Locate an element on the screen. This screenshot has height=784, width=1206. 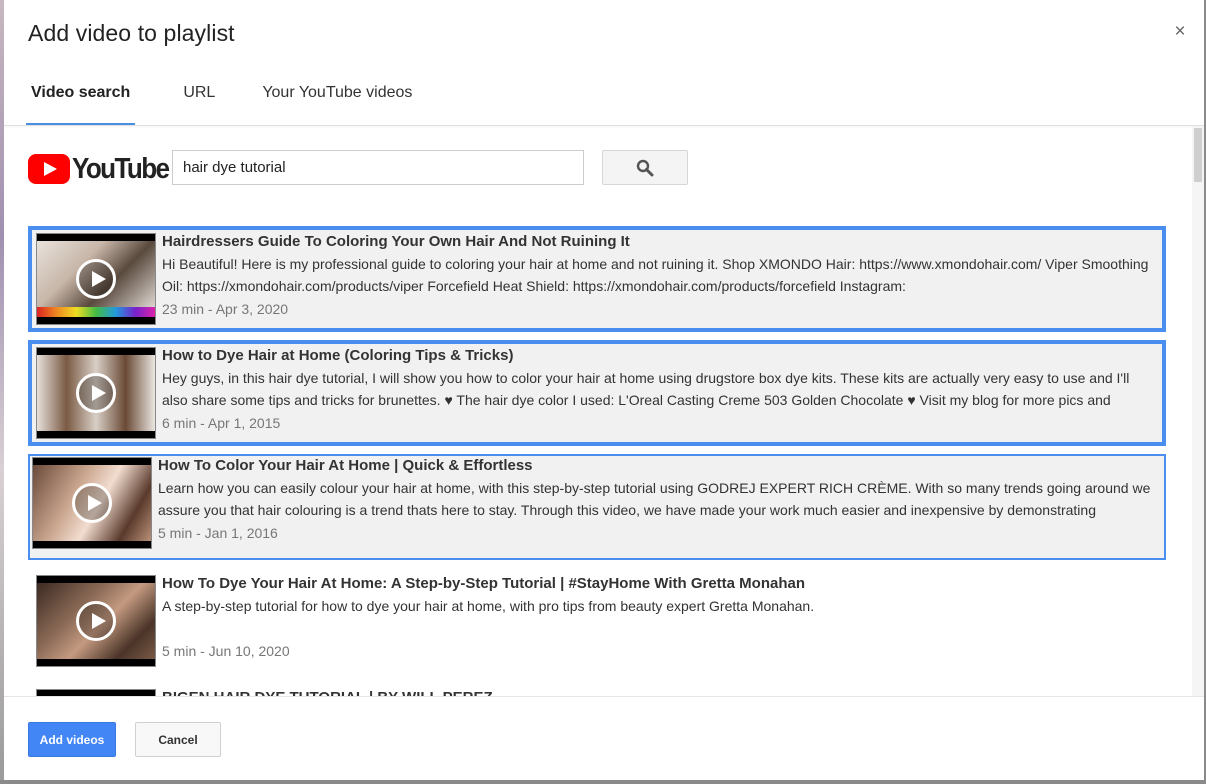
result-item: BIGEN HAIR DYE TUTORIAL | BY WILL PEREZ is located at coordinates (597, 689).